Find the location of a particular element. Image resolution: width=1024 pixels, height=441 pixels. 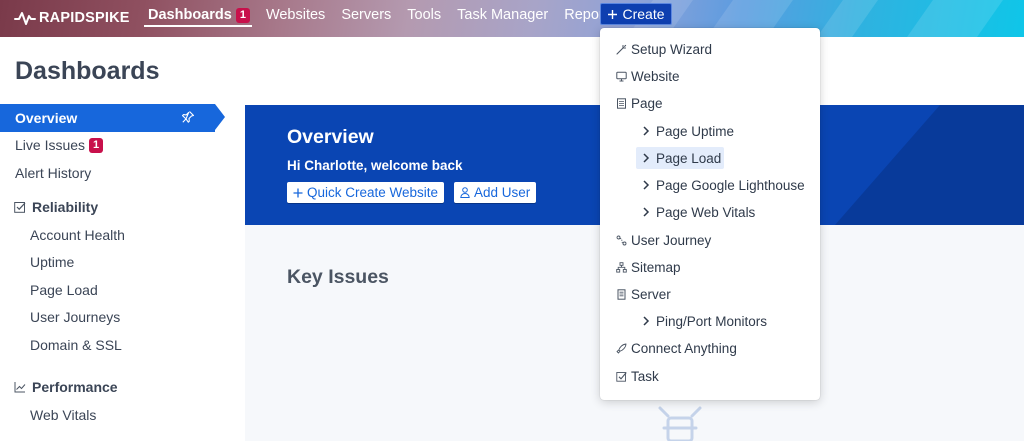

menu-item-label: Page Google Lighthouse is located at coordinates (730, 185).